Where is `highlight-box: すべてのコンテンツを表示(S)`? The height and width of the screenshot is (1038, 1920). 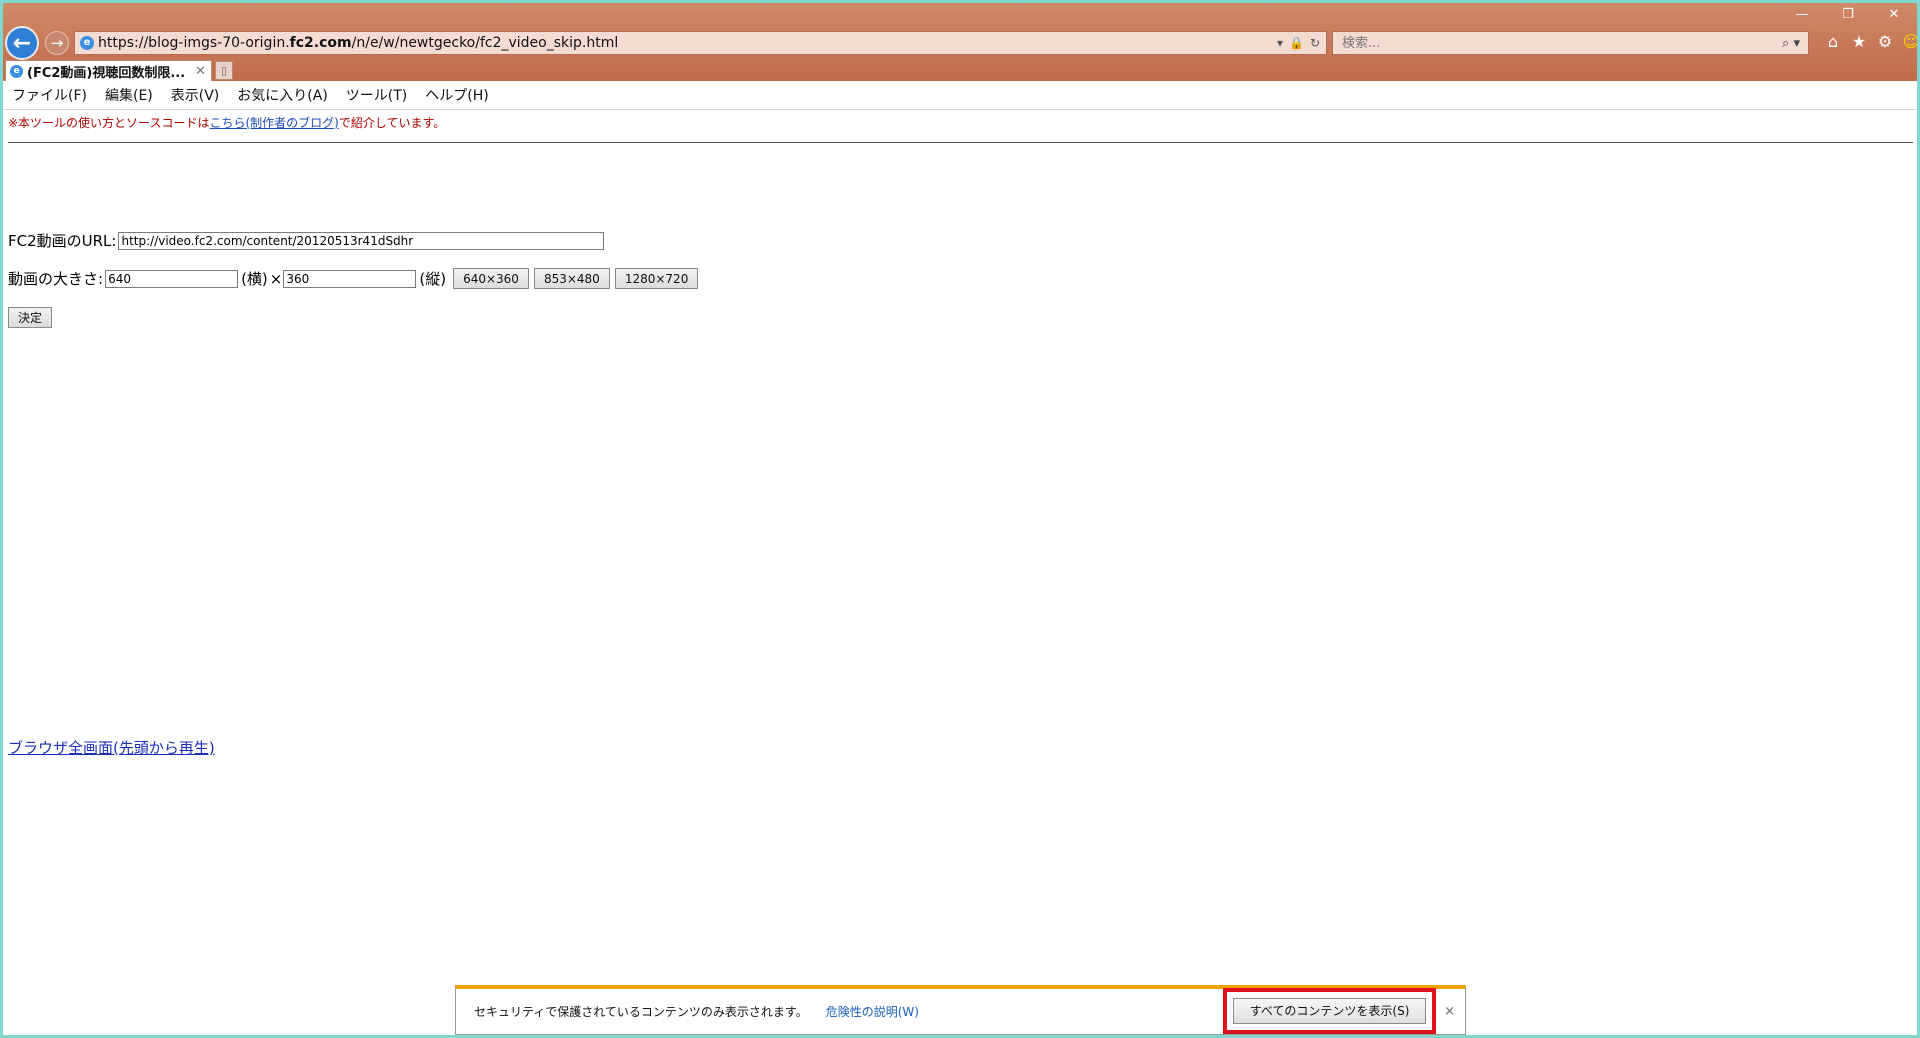
highlight-box: すべてのコンテンツを表示(S) is located at coordinates (1330, 1010).